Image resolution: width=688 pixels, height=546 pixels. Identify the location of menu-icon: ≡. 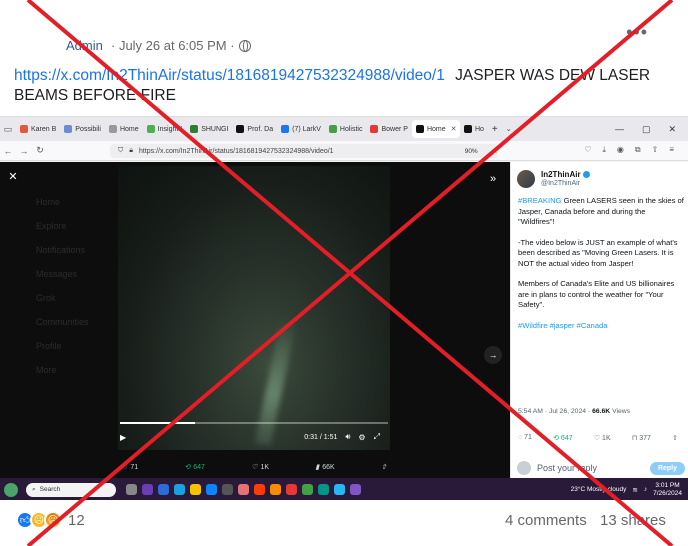
(671, 150).